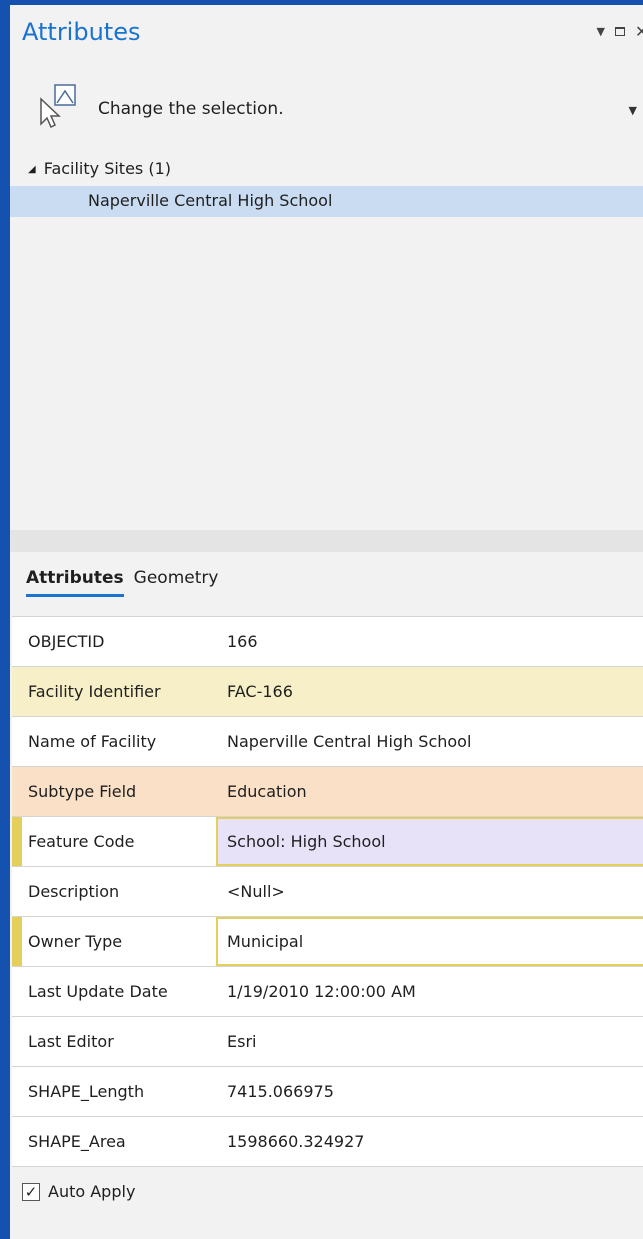 The height and width of the screenshot is (1239, 643). What do you see at coordinates (327, 942) in the screenshot?
I see `table-row: Owner Type Municipal` at bounding box center [327, 942].